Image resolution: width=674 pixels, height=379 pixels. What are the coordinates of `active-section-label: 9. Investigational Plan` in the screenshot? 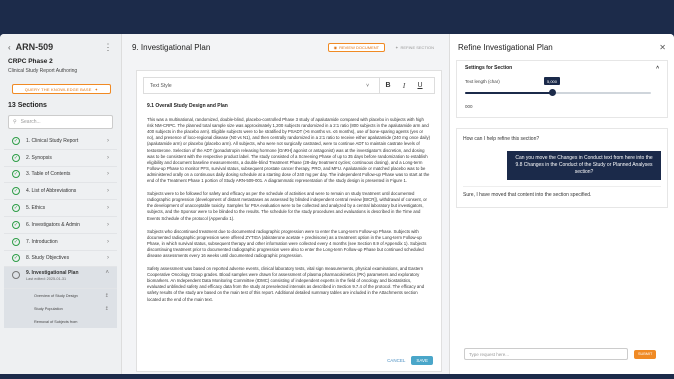 It's located at (52, 273).